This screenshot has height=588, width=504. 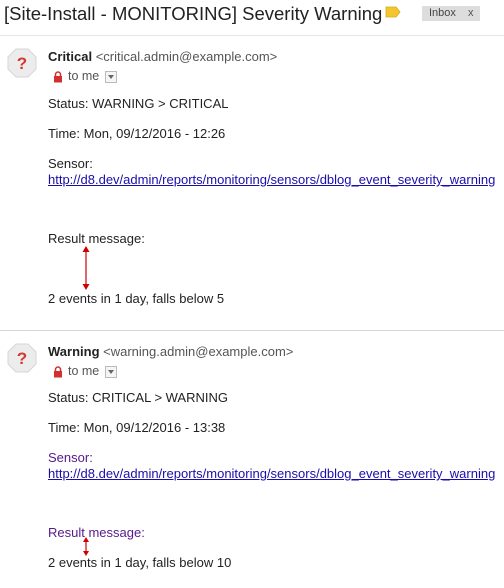 I want to click on sender-name: Critical, so click(x=70, y=56).